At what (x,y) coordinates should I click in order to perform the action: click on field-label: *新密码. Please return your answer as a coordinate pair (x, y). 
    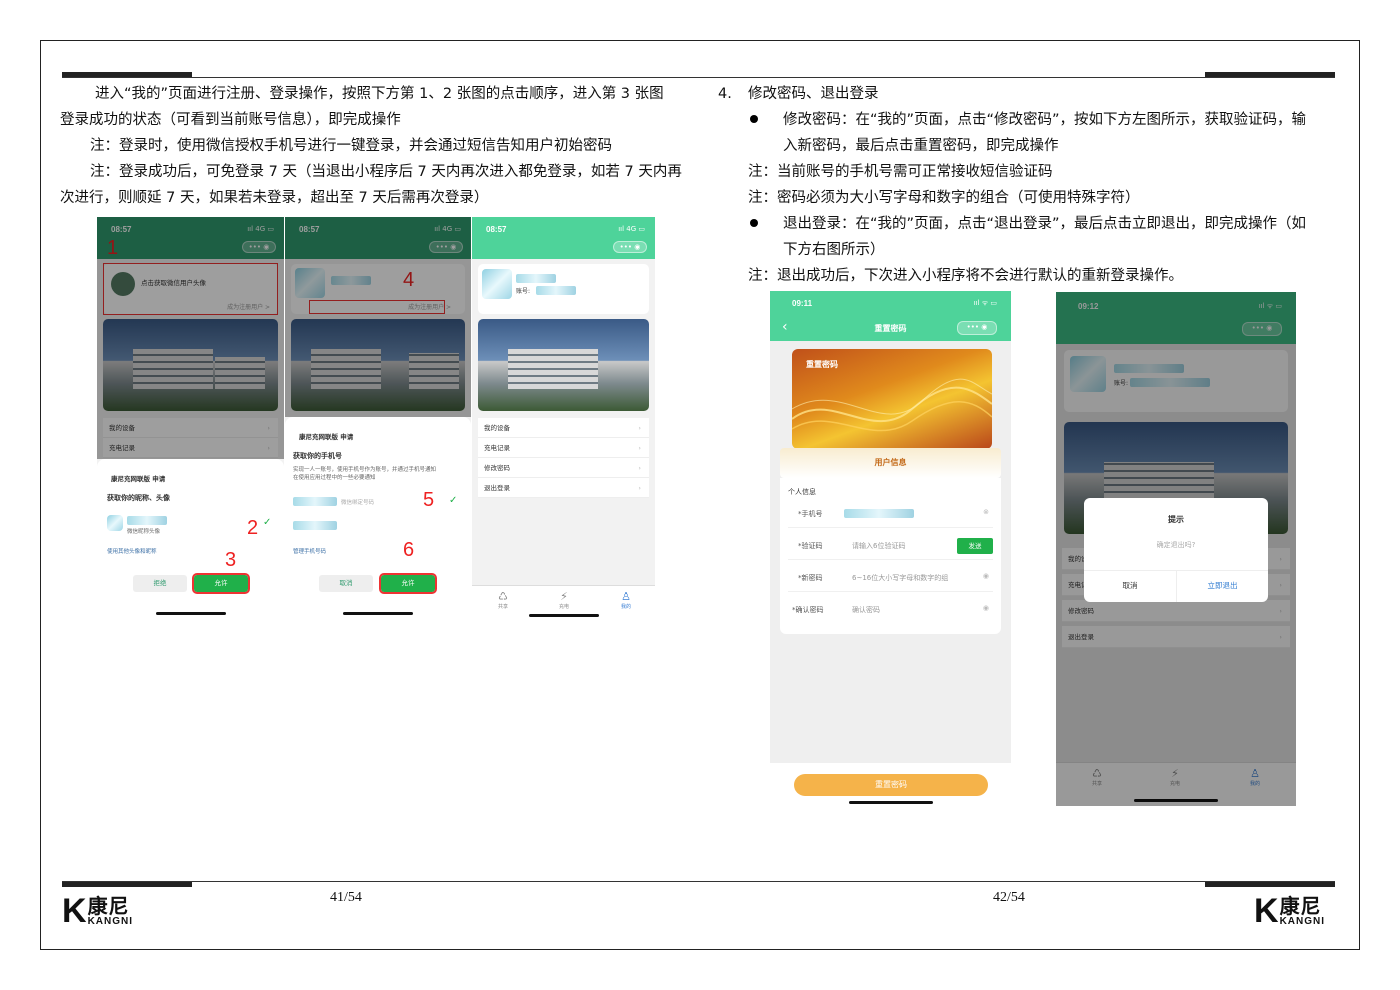
    Looking at the image, I should click on (810, 578).